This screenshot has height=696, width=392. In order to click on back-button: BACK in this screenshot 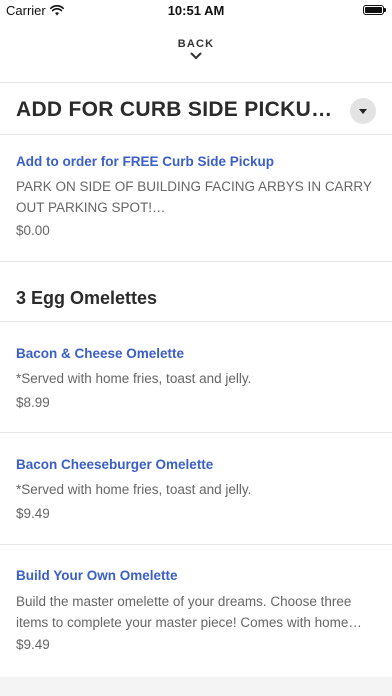, I will do `click(196, 55)`.